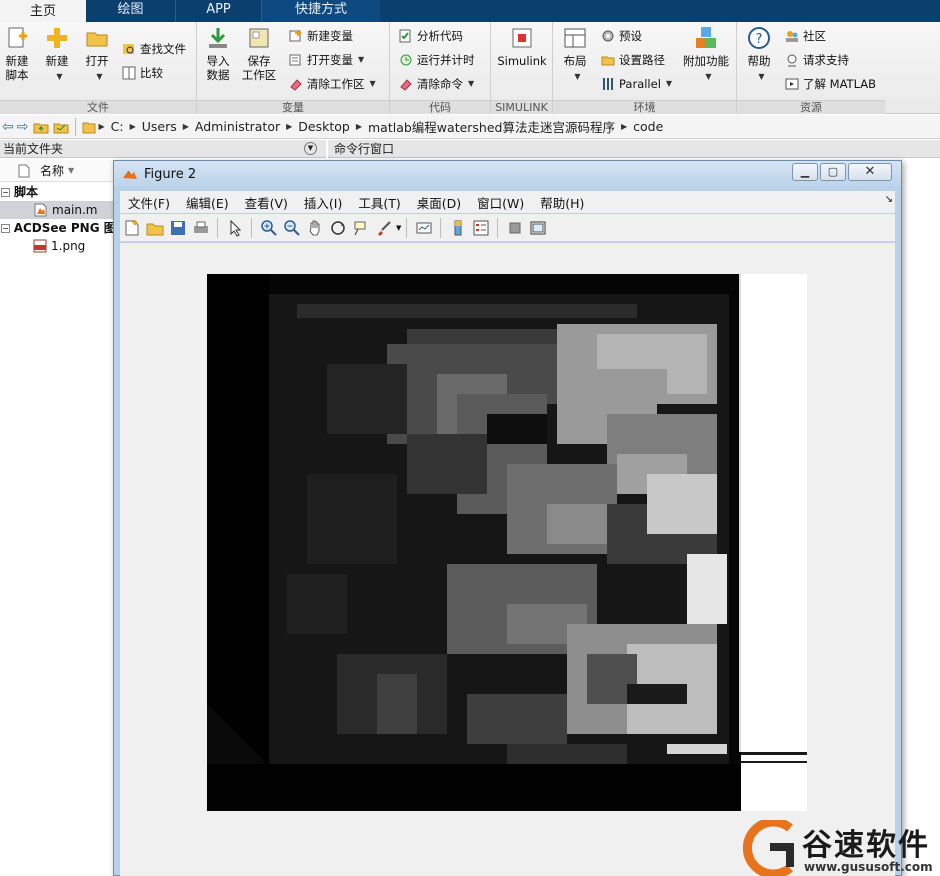  Describe the element at coordinates (251, 227) in the screenshot. I see `toolbar-divider` at that location.